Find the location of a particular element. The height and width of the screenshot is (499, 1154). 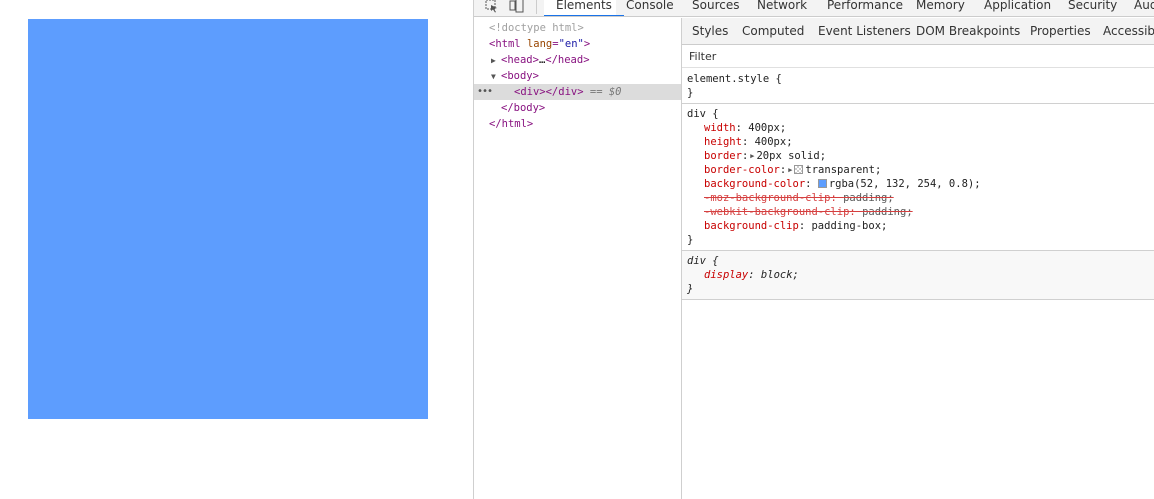

decl-border-color: border-color: ▶ transparent; is located at coordinates (918, 170).